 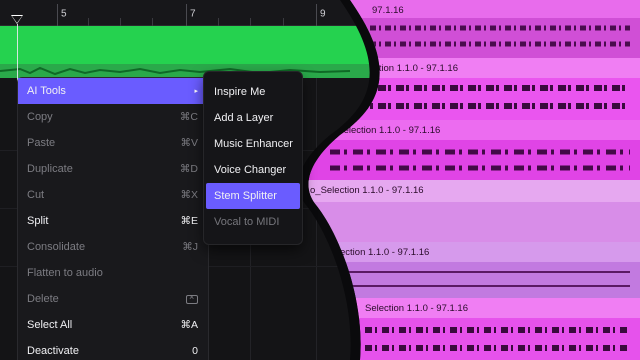 I want to click on submenu-item-label: Add a Layer, so click(x=244, y=118).